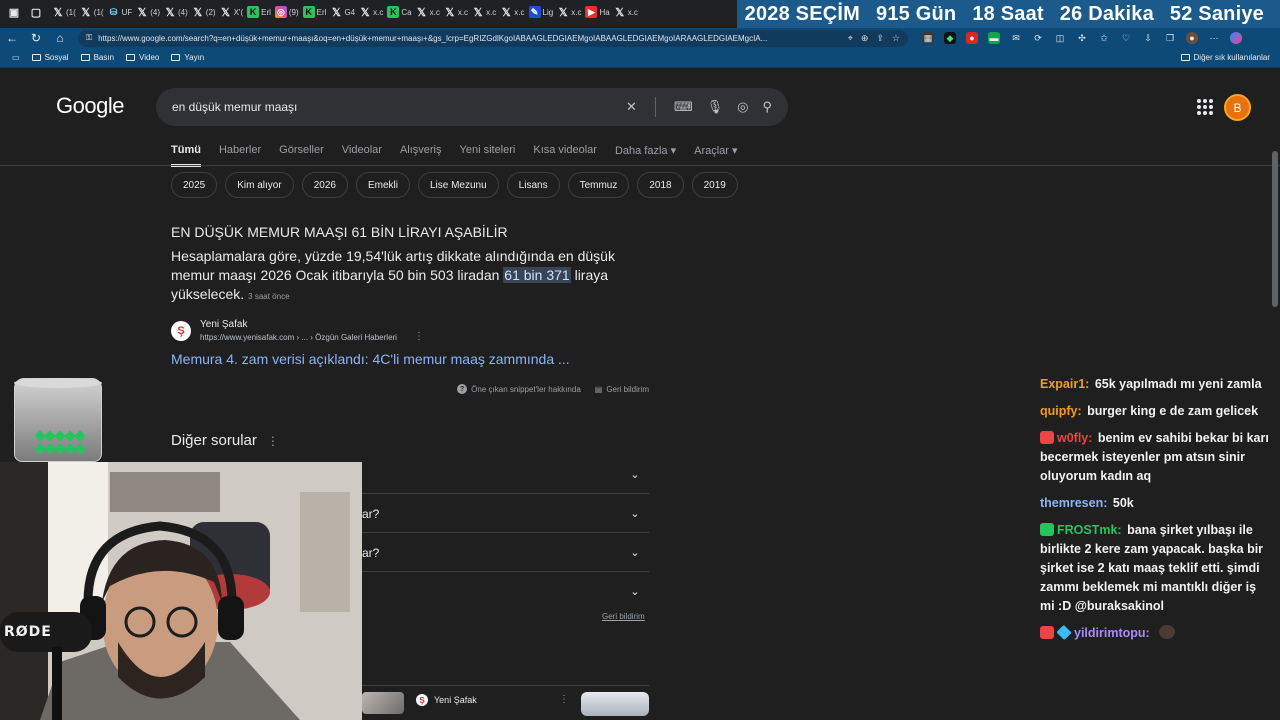 Image resolution: width=1280 pixels, height=720 pixels. Describe the element at coordinates (850, 38) in the screenshot. I see `location-icon: ⌖` at that location.